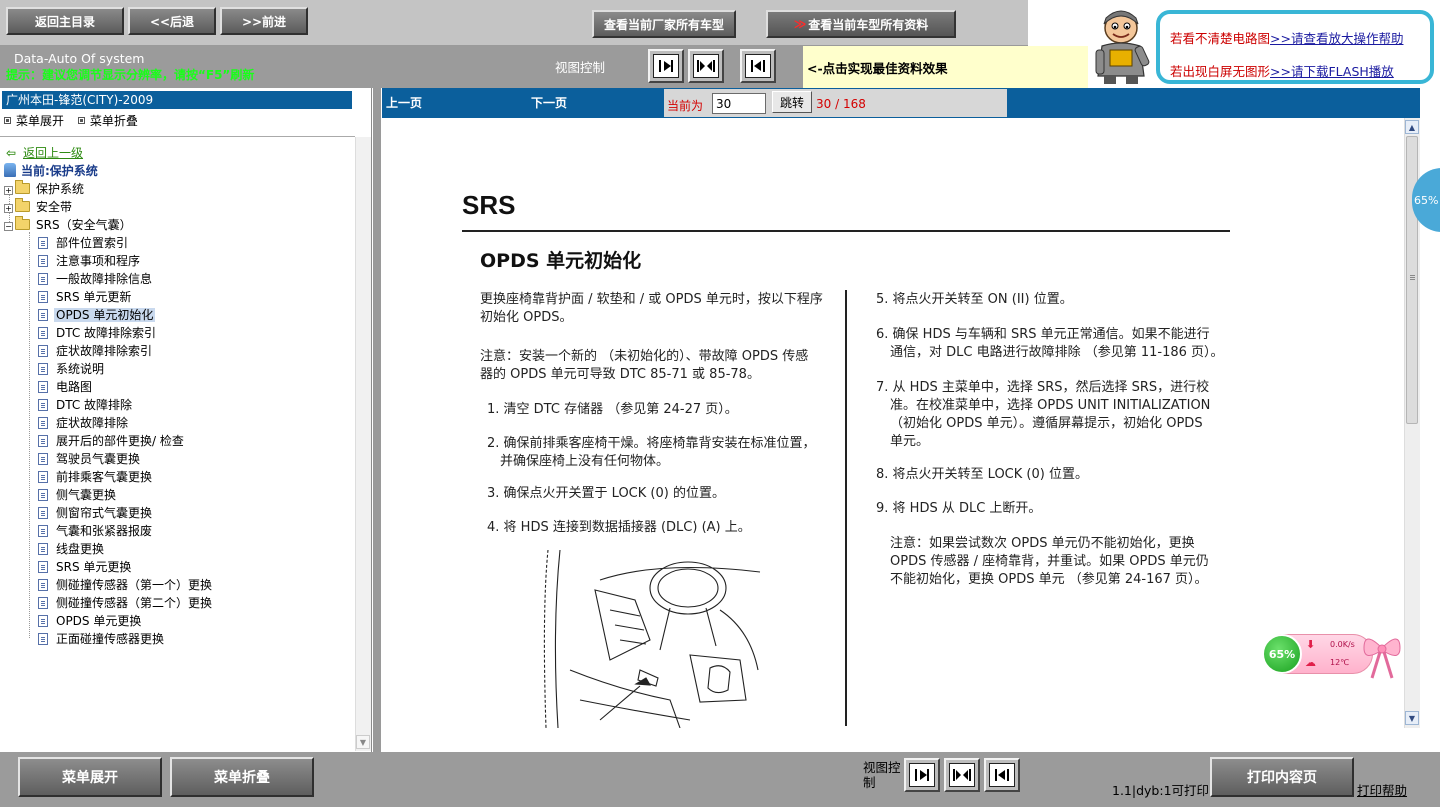  I want to click on tree-item: 注意事项和程序, so click(90, 261).